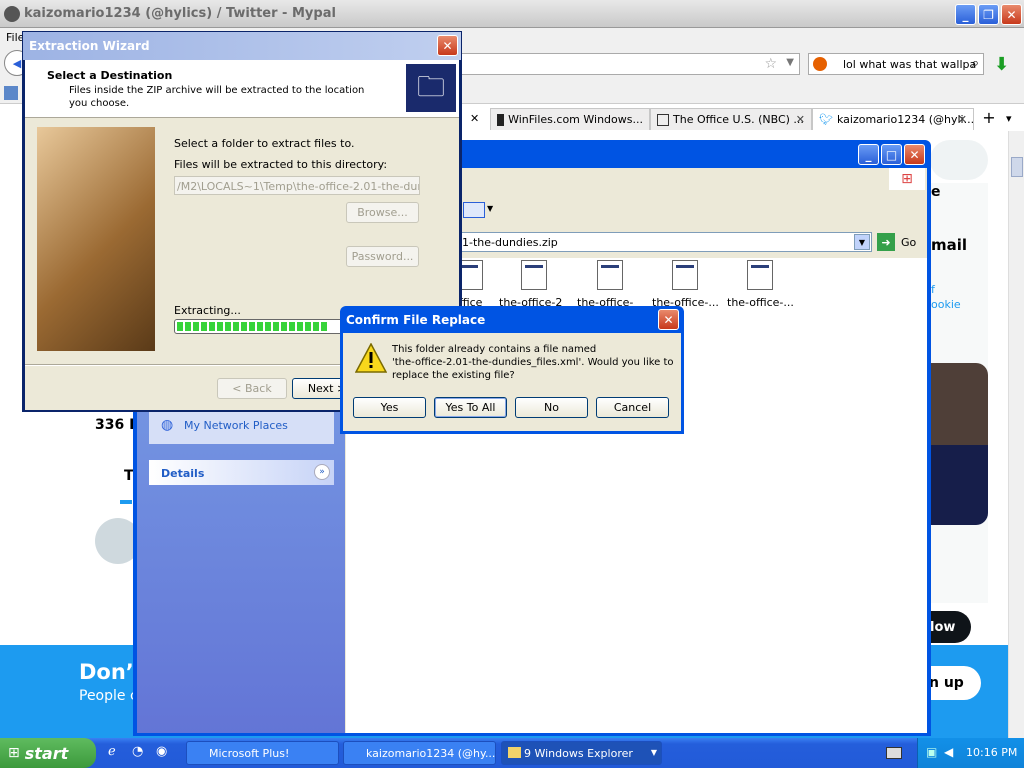 The height and width of the screenshot is (768, 1024). Describe the element at coordinates (474, 210) in the screenshot. I see `views-icon` at that location.